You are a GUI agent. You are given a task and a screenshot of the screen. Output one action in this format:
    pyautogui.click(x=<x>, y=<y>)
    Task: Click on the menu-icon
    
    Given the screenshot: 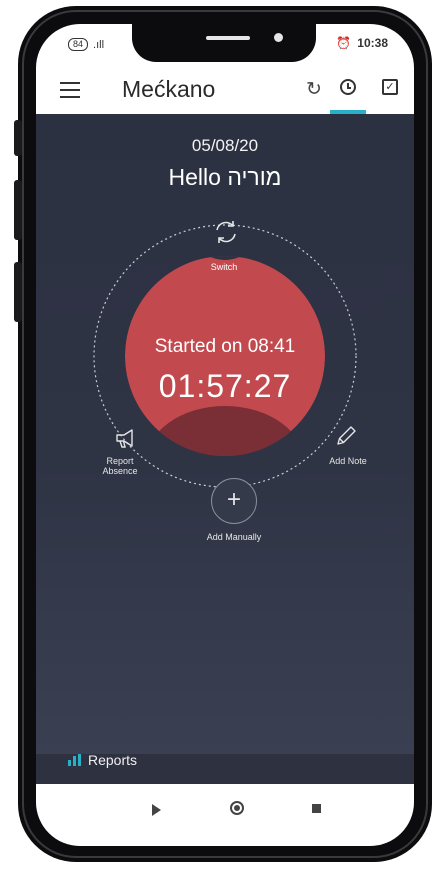 What is the action you would take?
    pyautogui.click(x=70, y=90)
    